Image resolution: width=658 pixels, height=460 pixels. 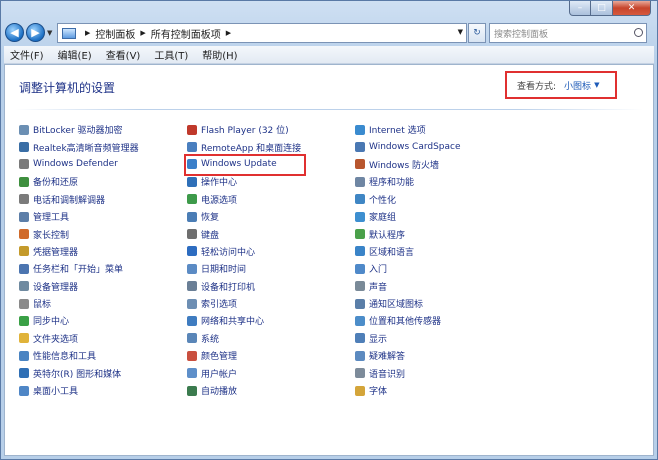 I want to click on item-label: 入门, so click(x=378, y=270).